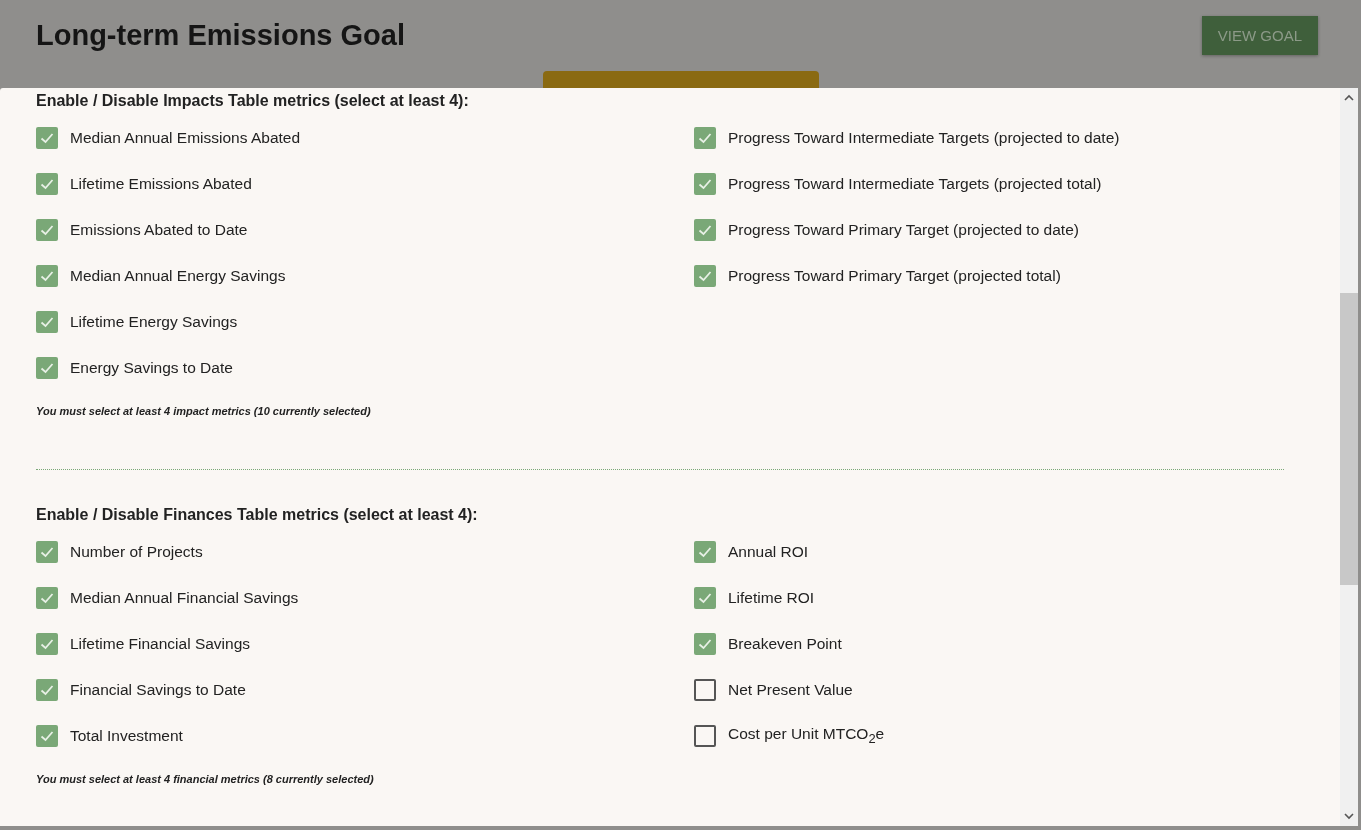 This screenshot has width=1361, height=830. Describe the element at coordinates (1259, 35) in the screenshot. I see `view-goal-button: VIEW GOAL` at that location.